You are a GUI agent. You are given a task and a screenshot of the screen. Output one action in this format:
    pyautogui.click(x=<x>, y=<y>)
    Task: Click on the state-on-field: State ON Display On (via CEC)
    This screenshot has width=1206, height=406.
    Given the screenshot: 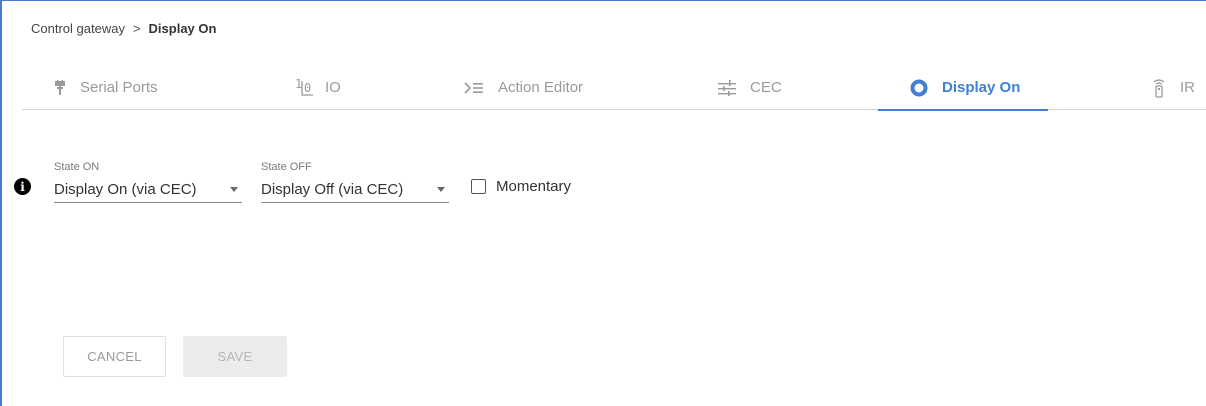 What is the action you would take?
    pyautogui.click(x=148, y=182)
    